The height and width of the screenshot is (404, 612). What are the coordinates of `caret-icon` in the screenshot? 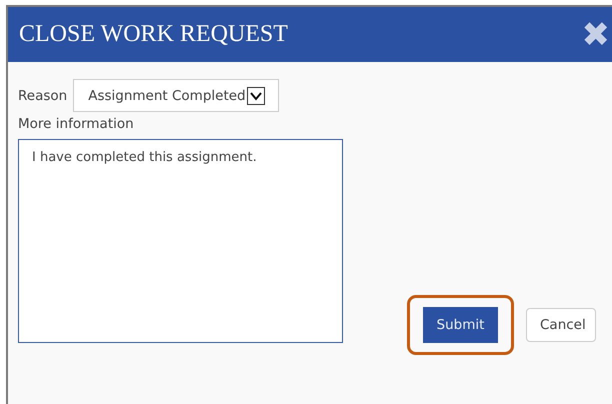 It's located at (255, 95).